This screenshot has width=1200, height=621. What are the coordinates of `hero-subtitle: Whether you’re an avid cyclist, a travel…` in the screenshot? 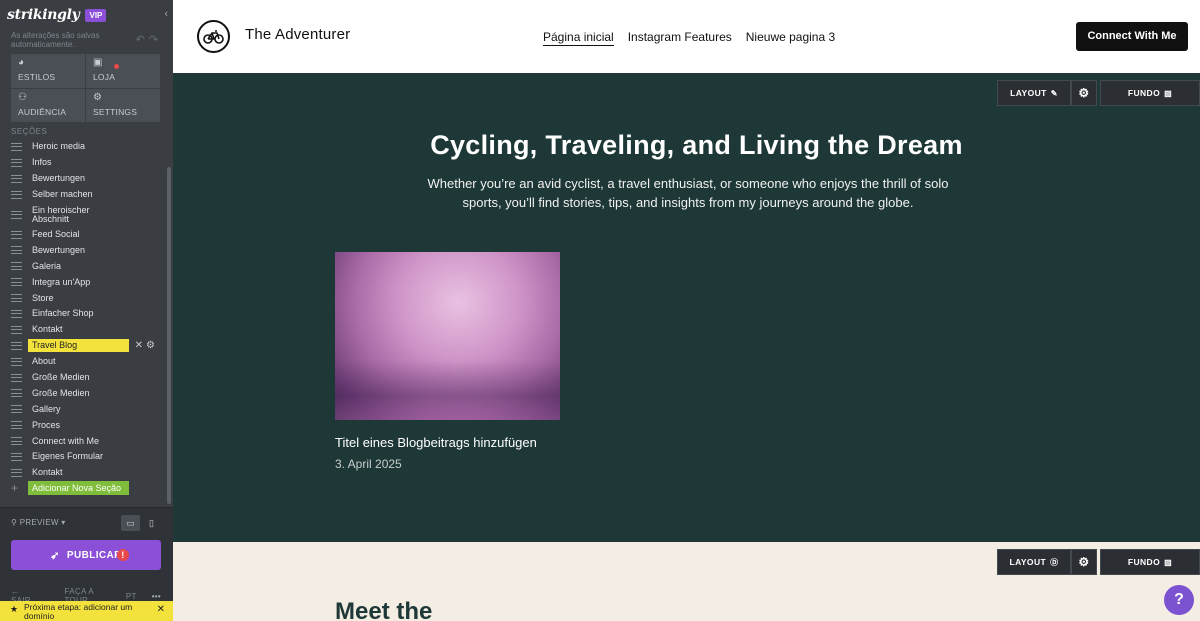 It's located at (688, 193).